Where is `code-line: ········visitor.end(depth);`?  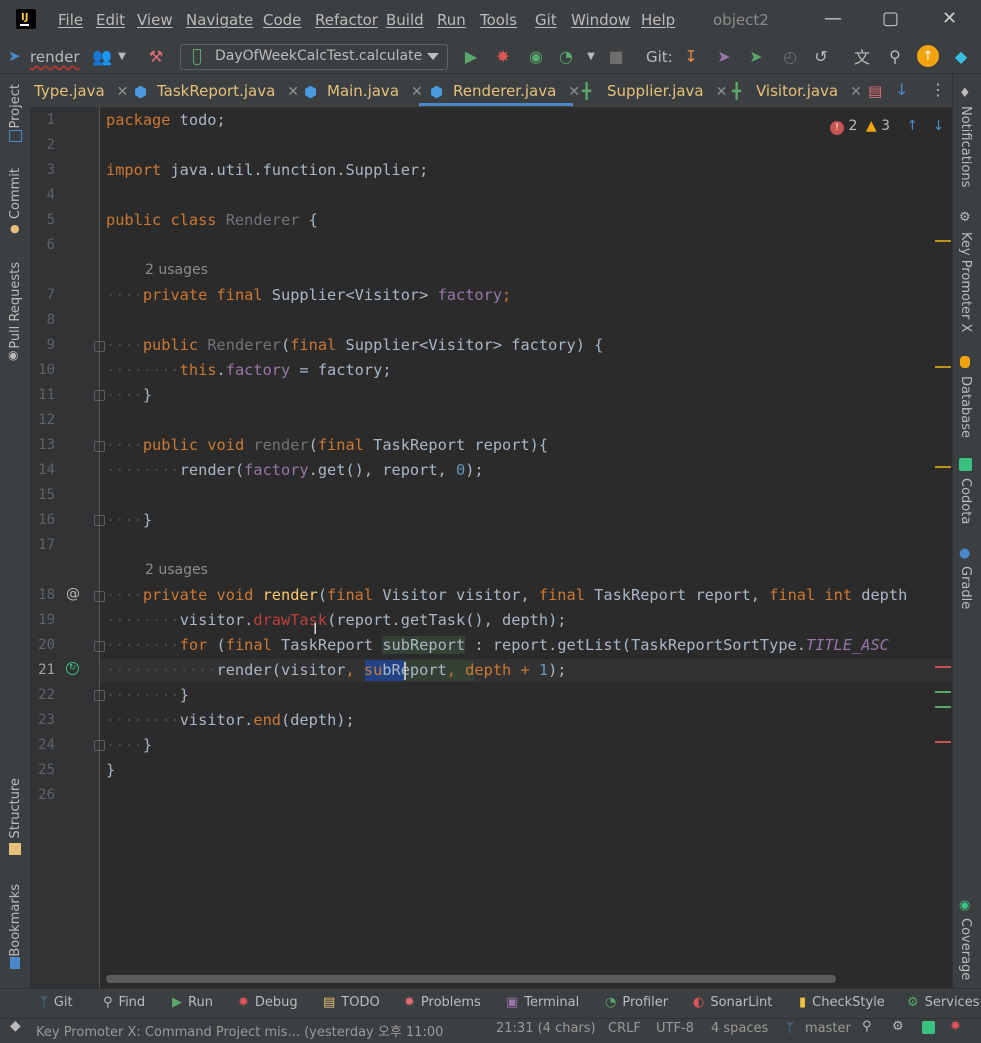 code-line: ········visitor.end(depth); is located at coordinates (230, 720).